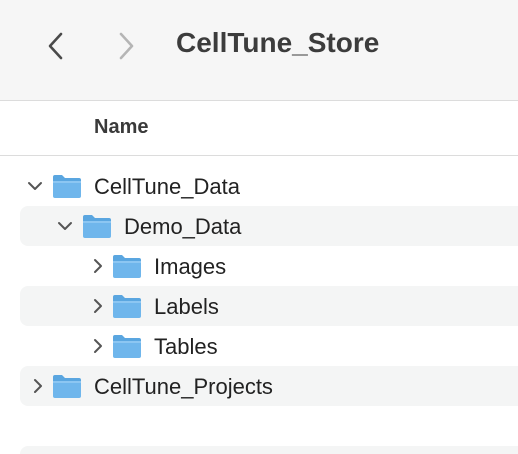 The height and width of the screenshot is (454, 518). What do you see at coordinates (278, 42) in the screenshot?
I see `window-title: CellTune_Store` at bounding box center [278, 42].